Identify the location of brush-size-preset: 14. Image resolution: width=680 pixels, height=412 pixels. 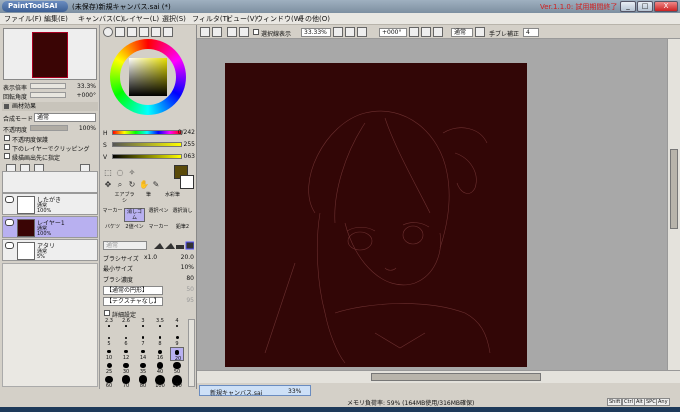
(143, 354).